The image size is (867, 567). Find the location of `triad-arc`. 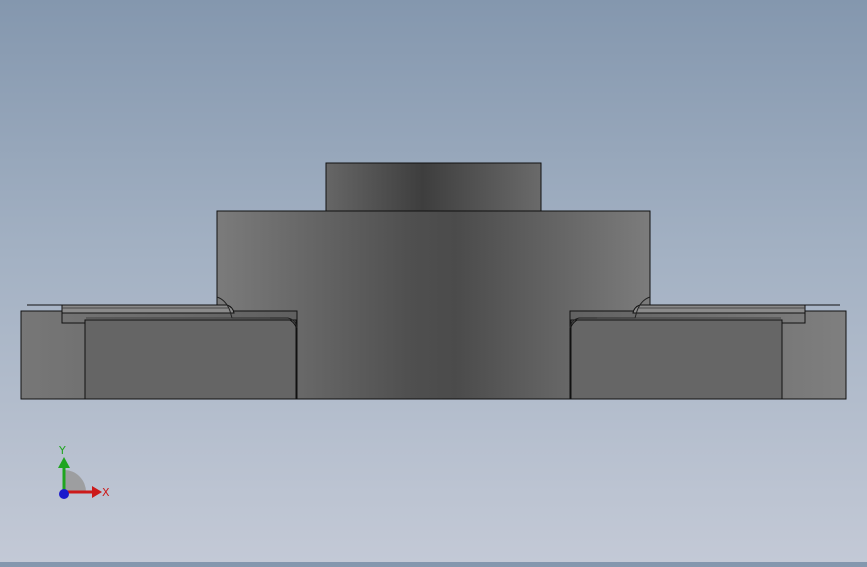

triad-arc is located at coordinates (75, 481).